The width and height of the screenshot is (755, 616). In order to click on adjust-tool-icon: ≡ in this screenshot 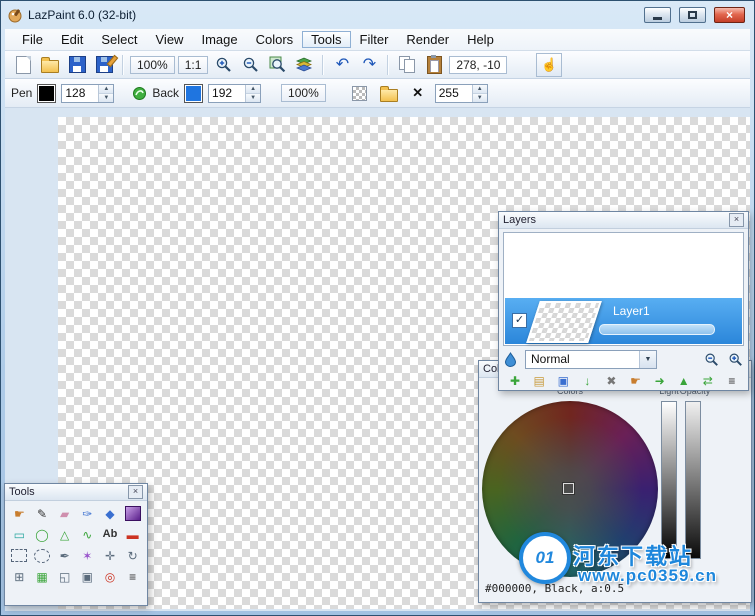, I will do `click(132, 576)`.